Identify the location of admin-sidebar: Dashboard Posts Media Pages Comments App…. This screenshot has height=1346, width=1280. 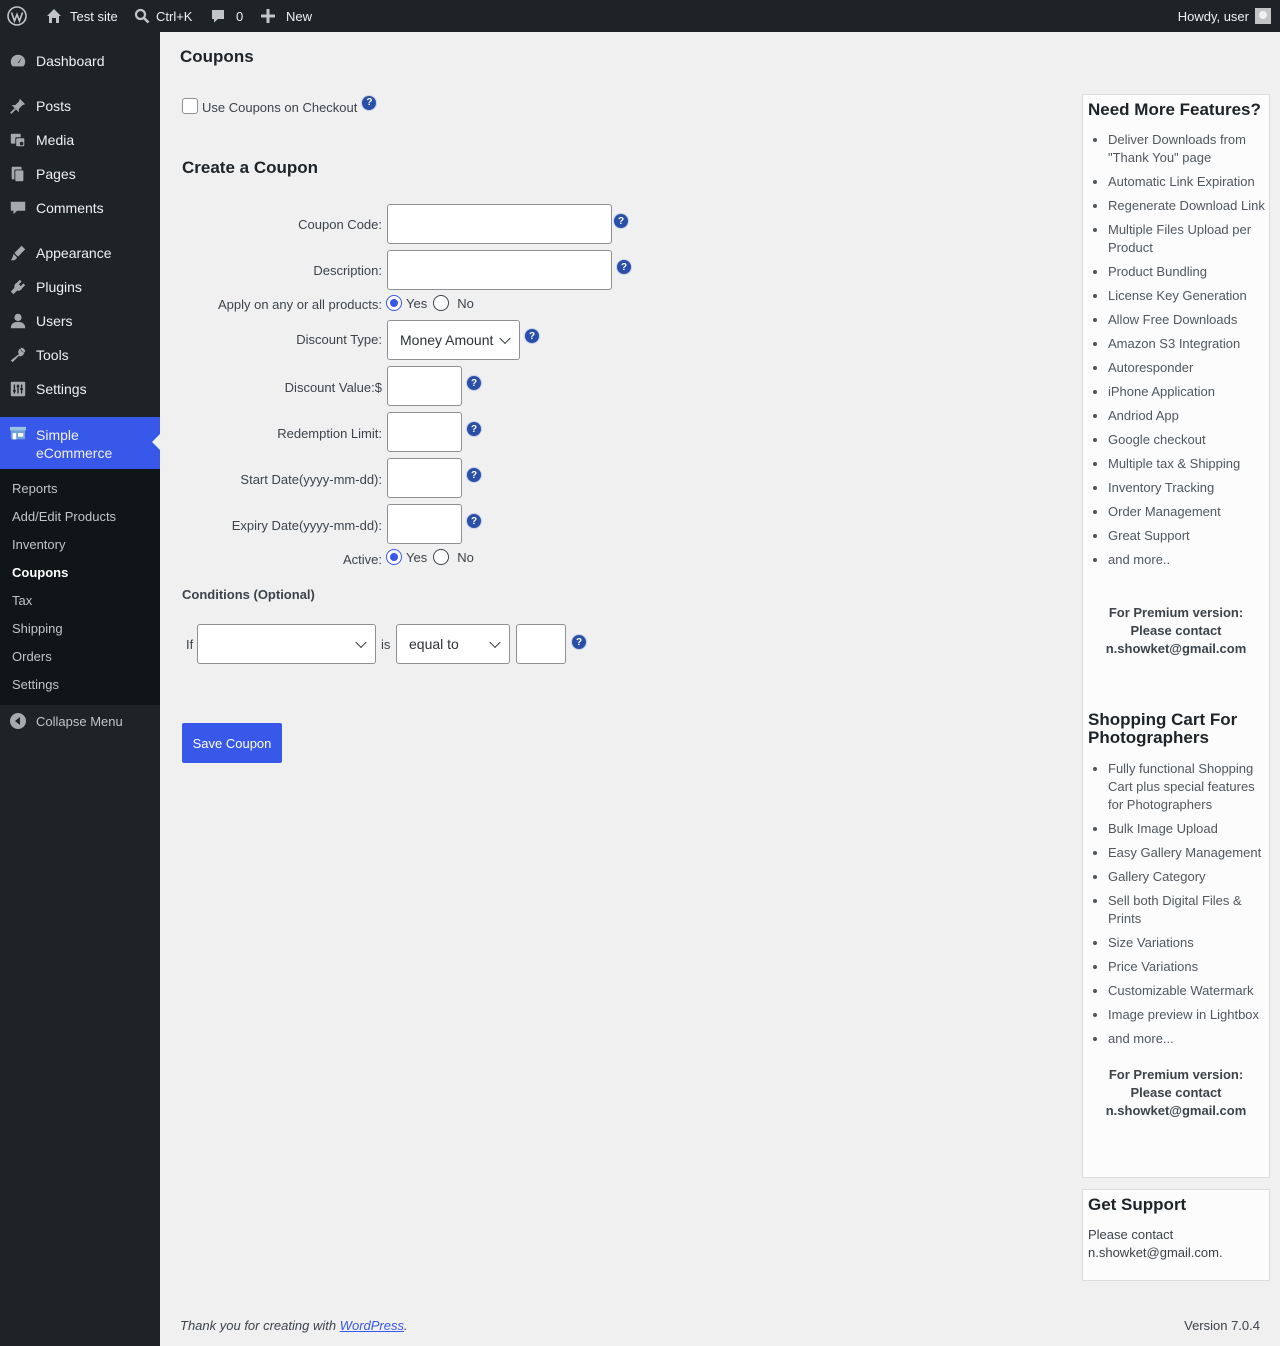
(80, 689).